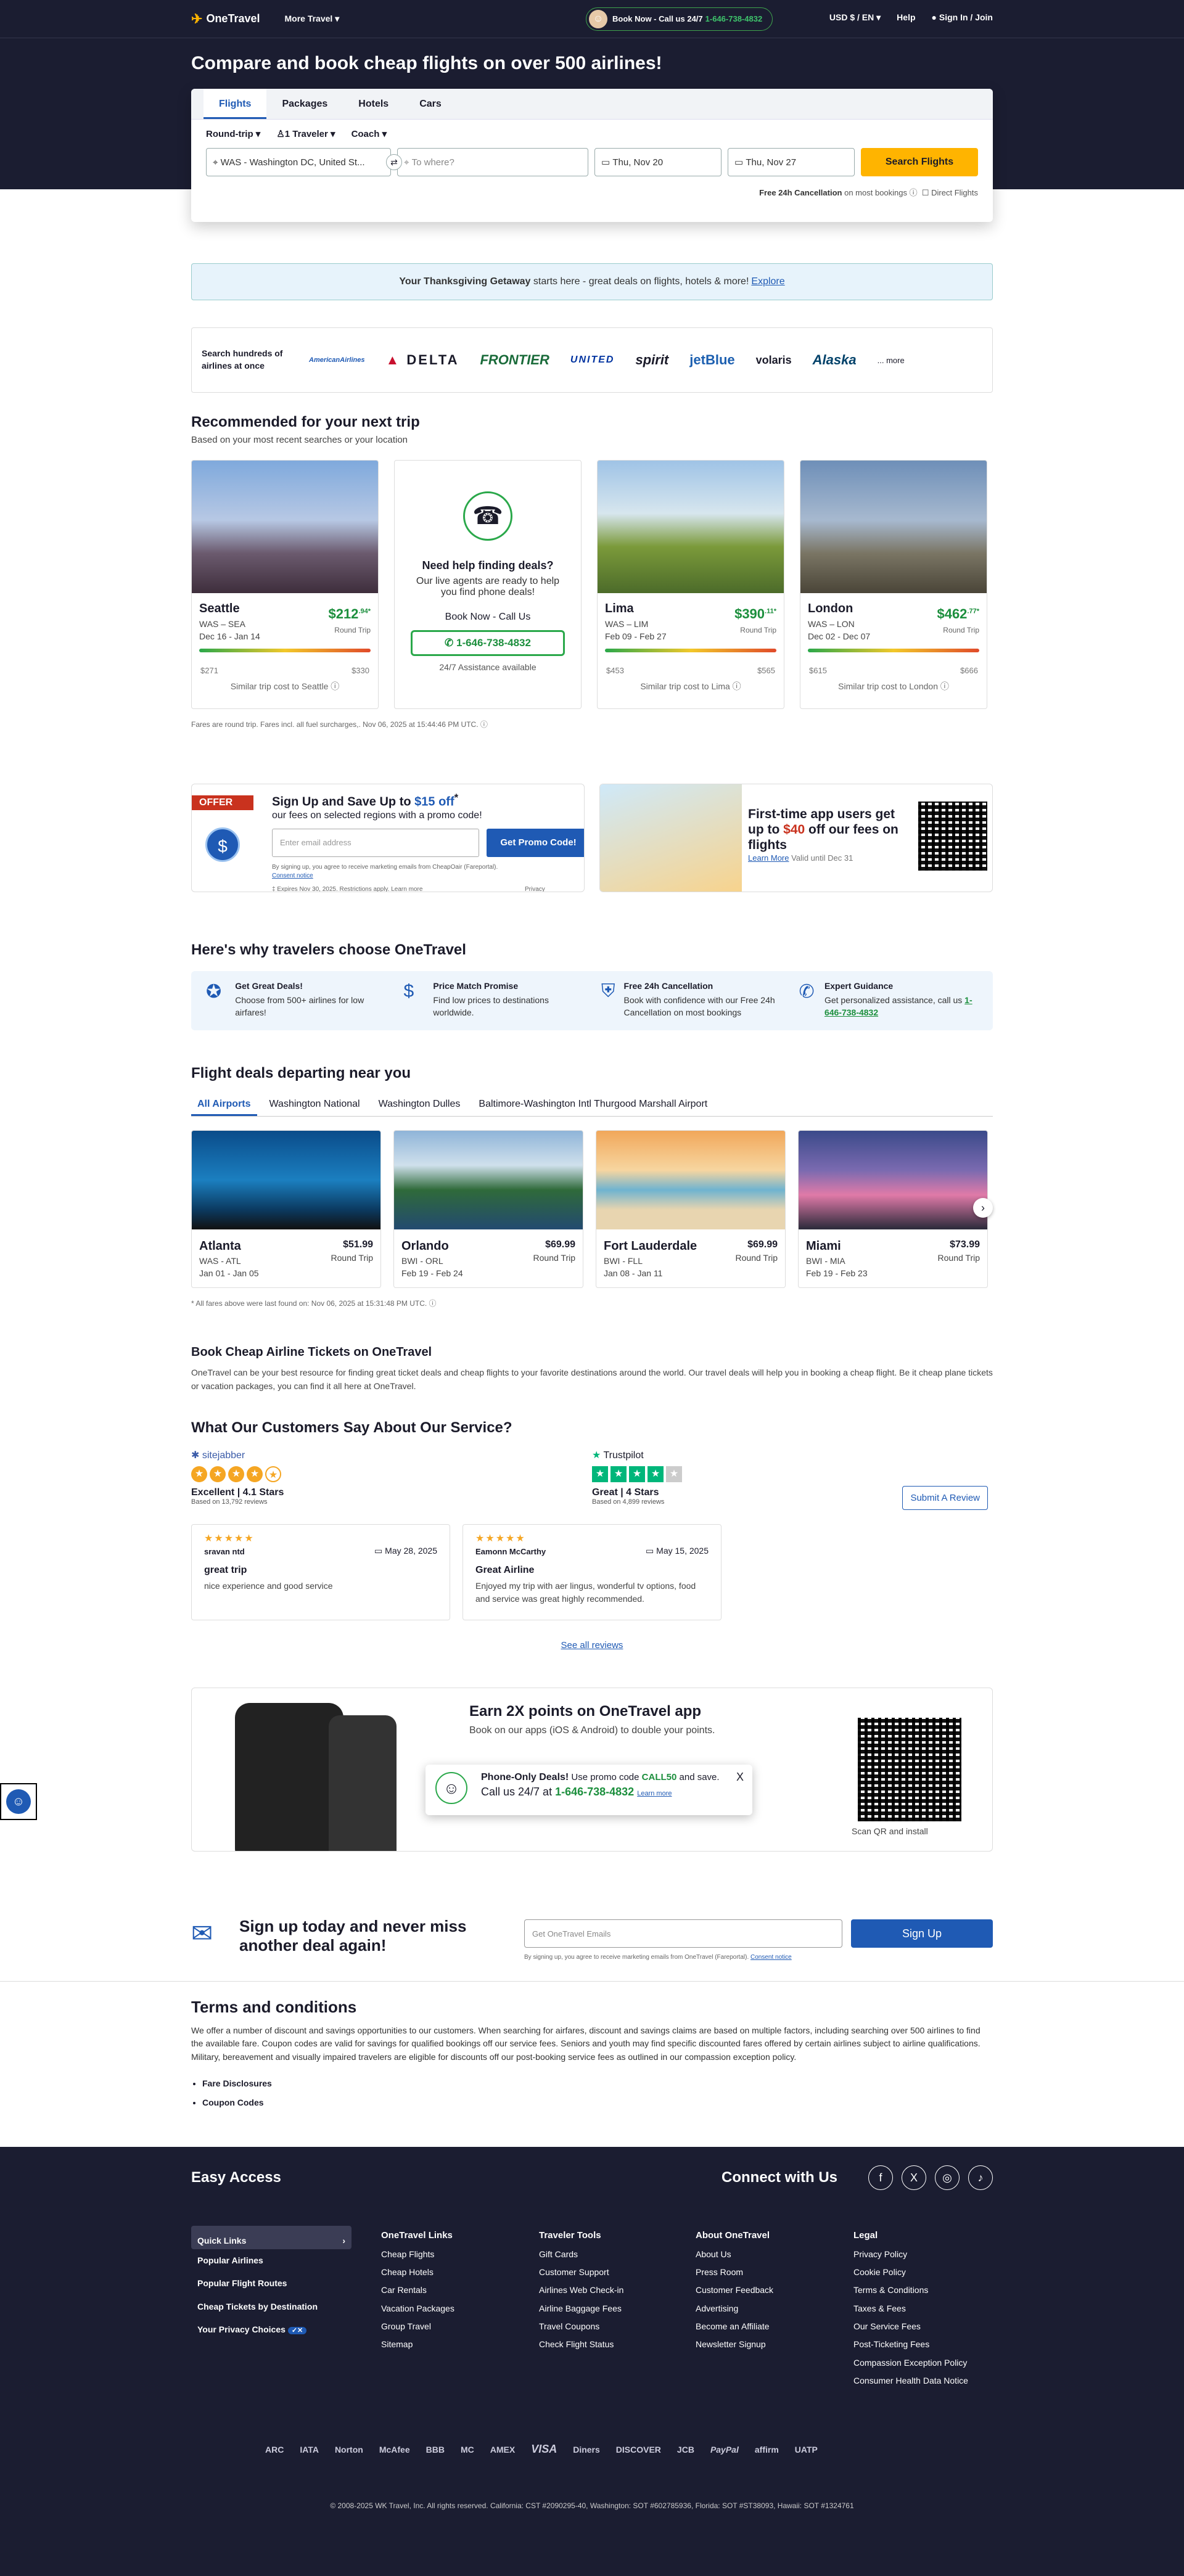  What do you see at coordinates (906, 17) in the screenshot?
I see `help-link: Help` at bounding box center [906, 17].